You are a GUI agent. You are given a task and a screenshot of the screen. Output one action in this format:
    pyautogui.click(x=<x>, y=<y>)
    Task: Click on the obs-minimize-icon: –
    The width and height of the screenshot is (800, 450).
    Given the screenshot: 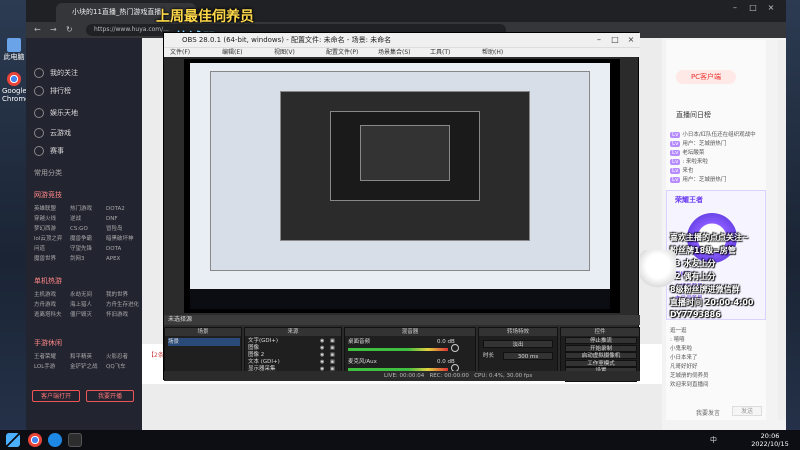 What is the action you would take?
    pyautogui.click(x=599, y=40)
    